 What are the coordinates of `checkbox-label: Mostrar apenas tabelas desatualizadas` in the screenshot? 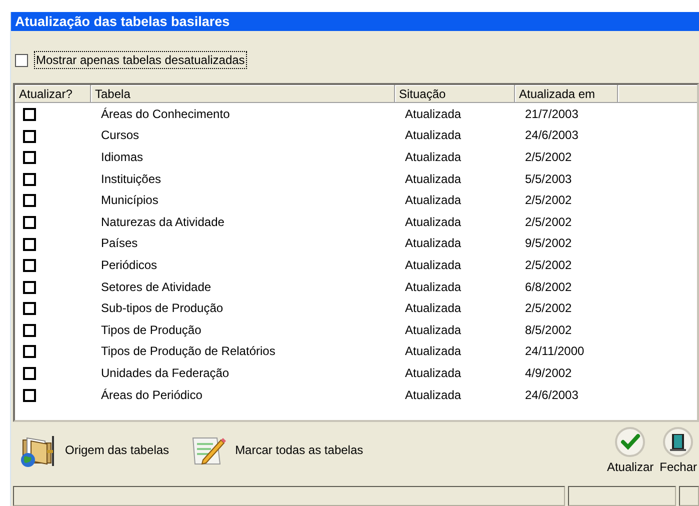 It's located at (140, 60).